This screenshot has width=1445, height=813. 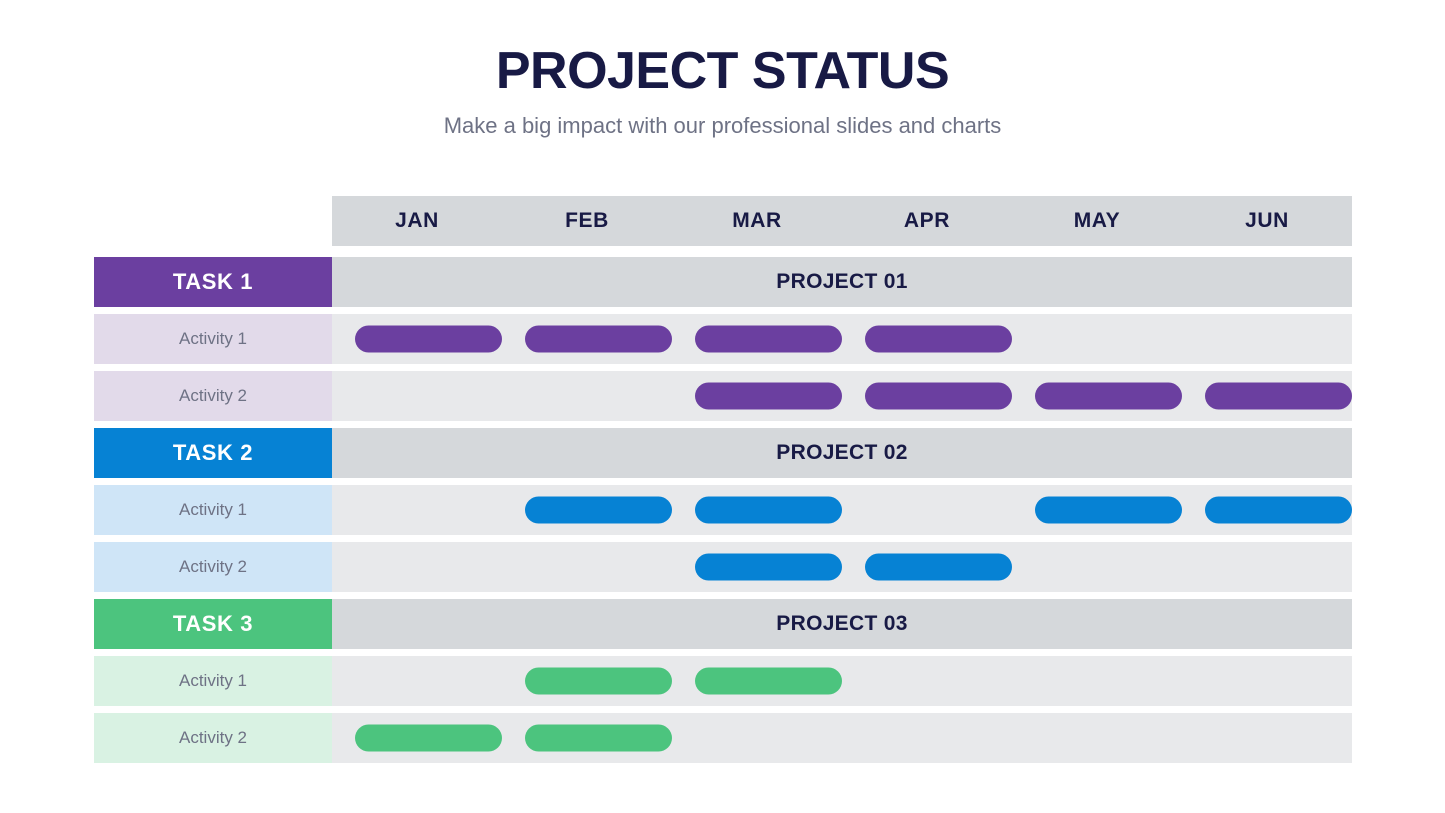 I want to click on activity-track-t3-a2, so click(x=842, y=738).